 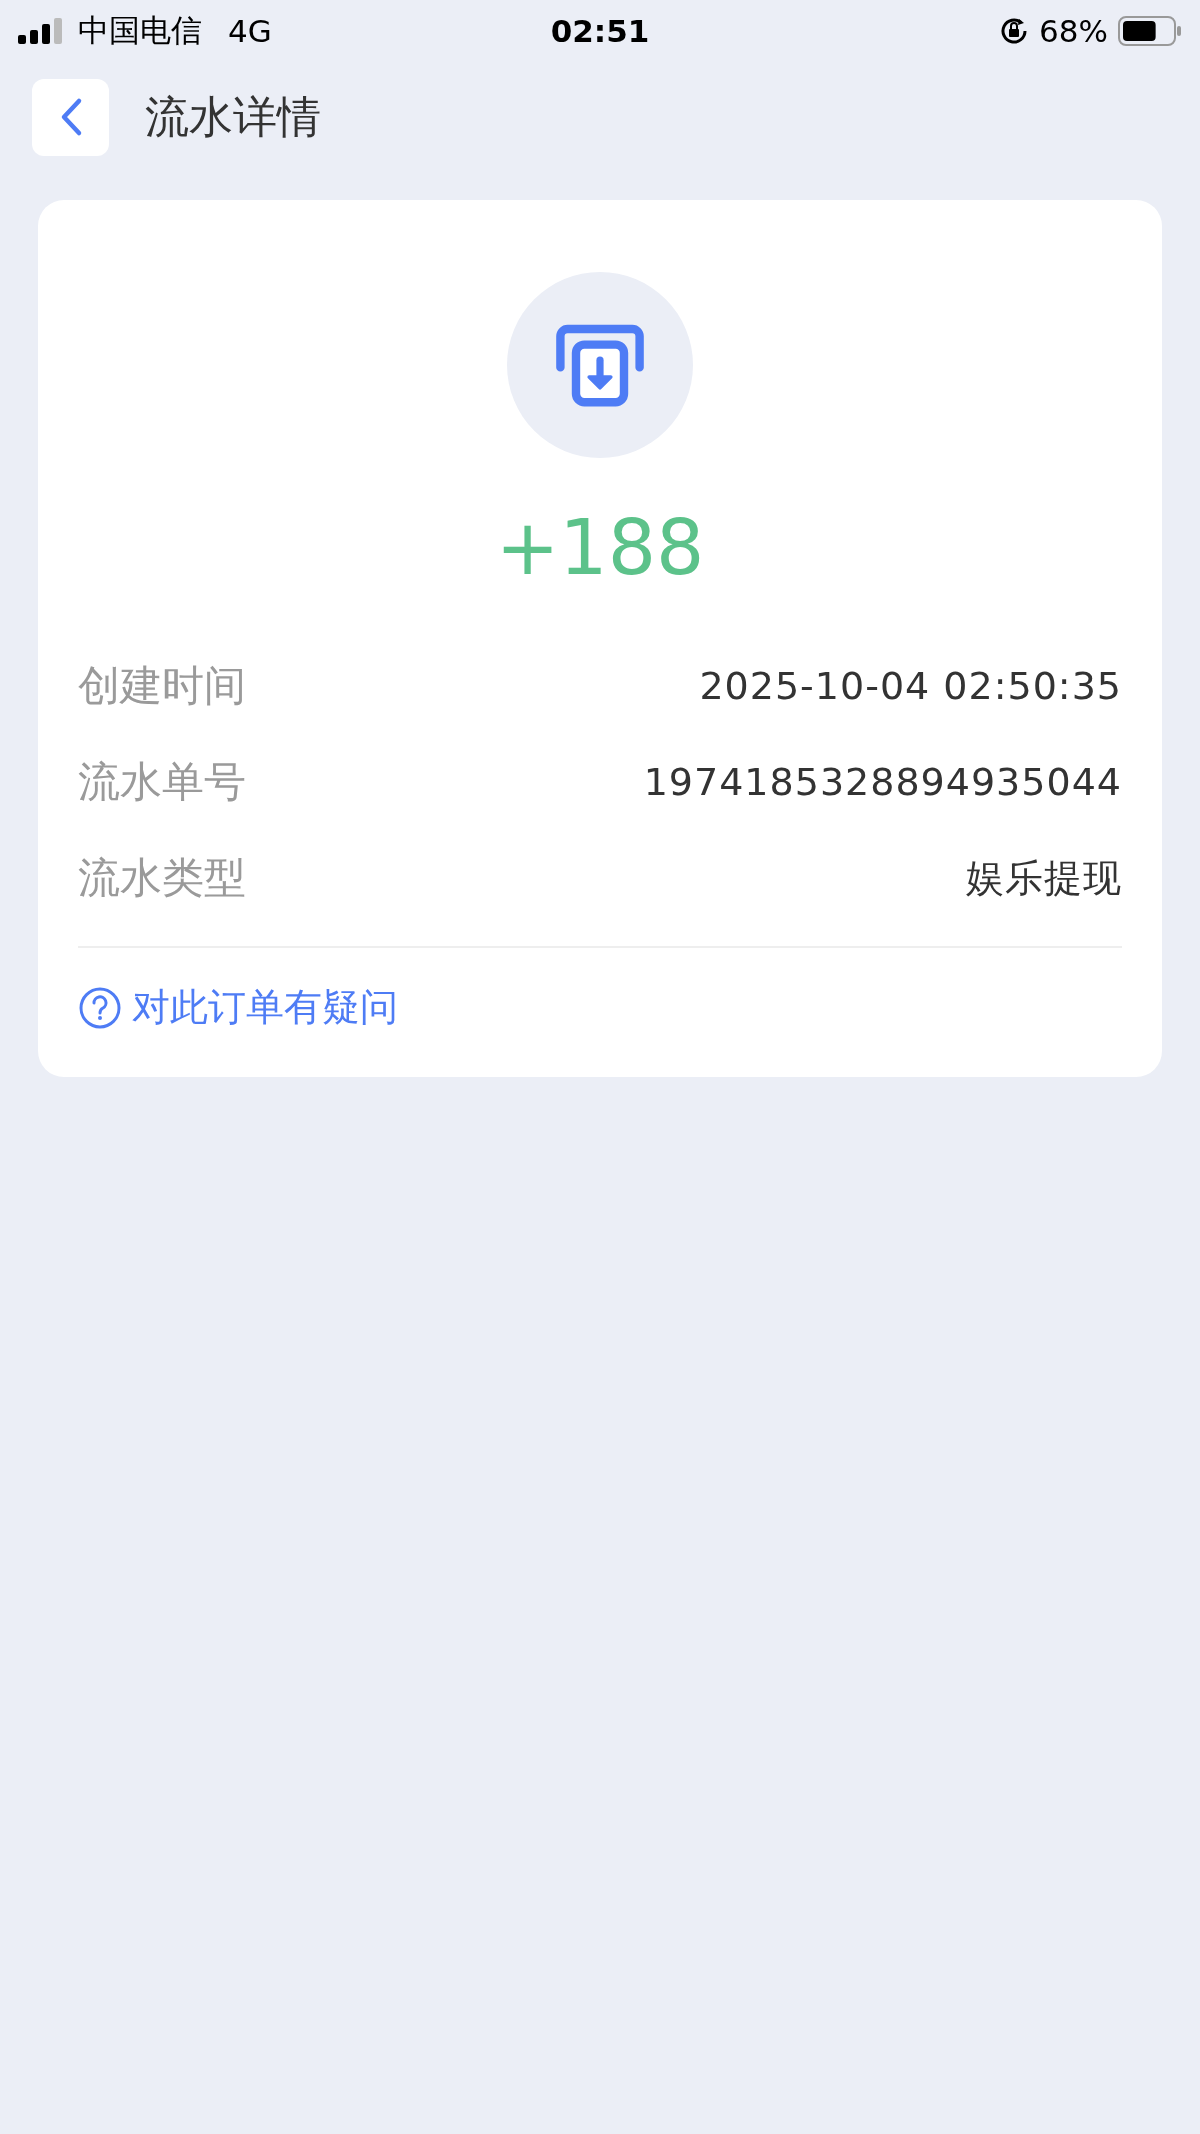 I want to click on battery-percent: 68%, so click(x=1073, y=31).